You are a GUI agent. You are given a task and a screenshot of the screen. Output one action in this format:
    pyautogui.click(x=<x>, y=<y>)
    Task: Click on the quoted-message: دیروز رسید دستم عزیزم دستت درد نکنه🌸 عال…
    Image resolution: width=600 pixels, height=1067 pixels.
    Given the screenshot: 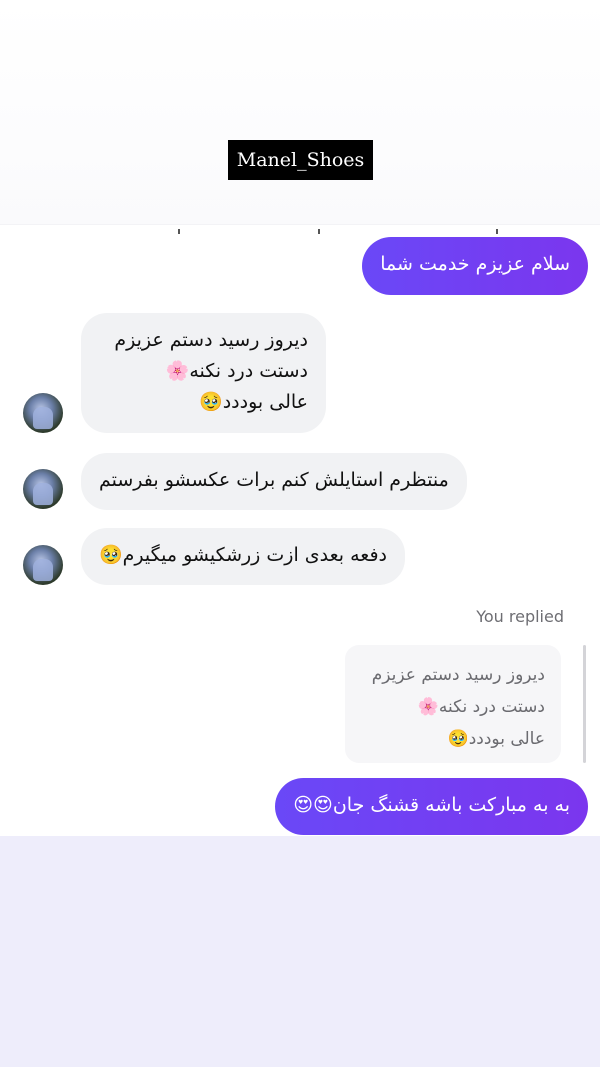 What is the action you would take?
    pyautogui.click(x=453, y=704)
    